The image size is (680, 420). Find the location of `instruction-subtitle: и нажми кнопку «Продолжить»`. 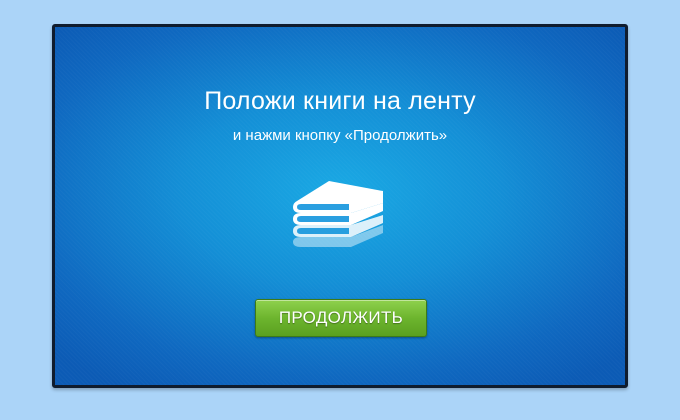

instruction-subtitle: и нажми кнопку «Продолжить» is located at coordinates (340, 135).